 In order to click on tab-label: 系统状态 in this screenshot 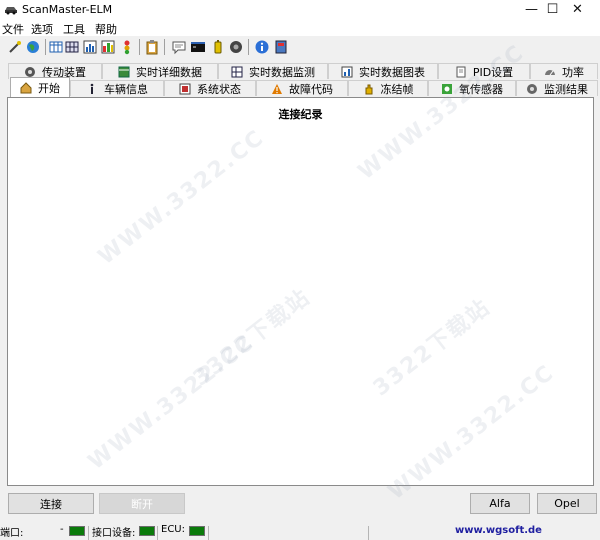, I will do `click(219, 89)`.